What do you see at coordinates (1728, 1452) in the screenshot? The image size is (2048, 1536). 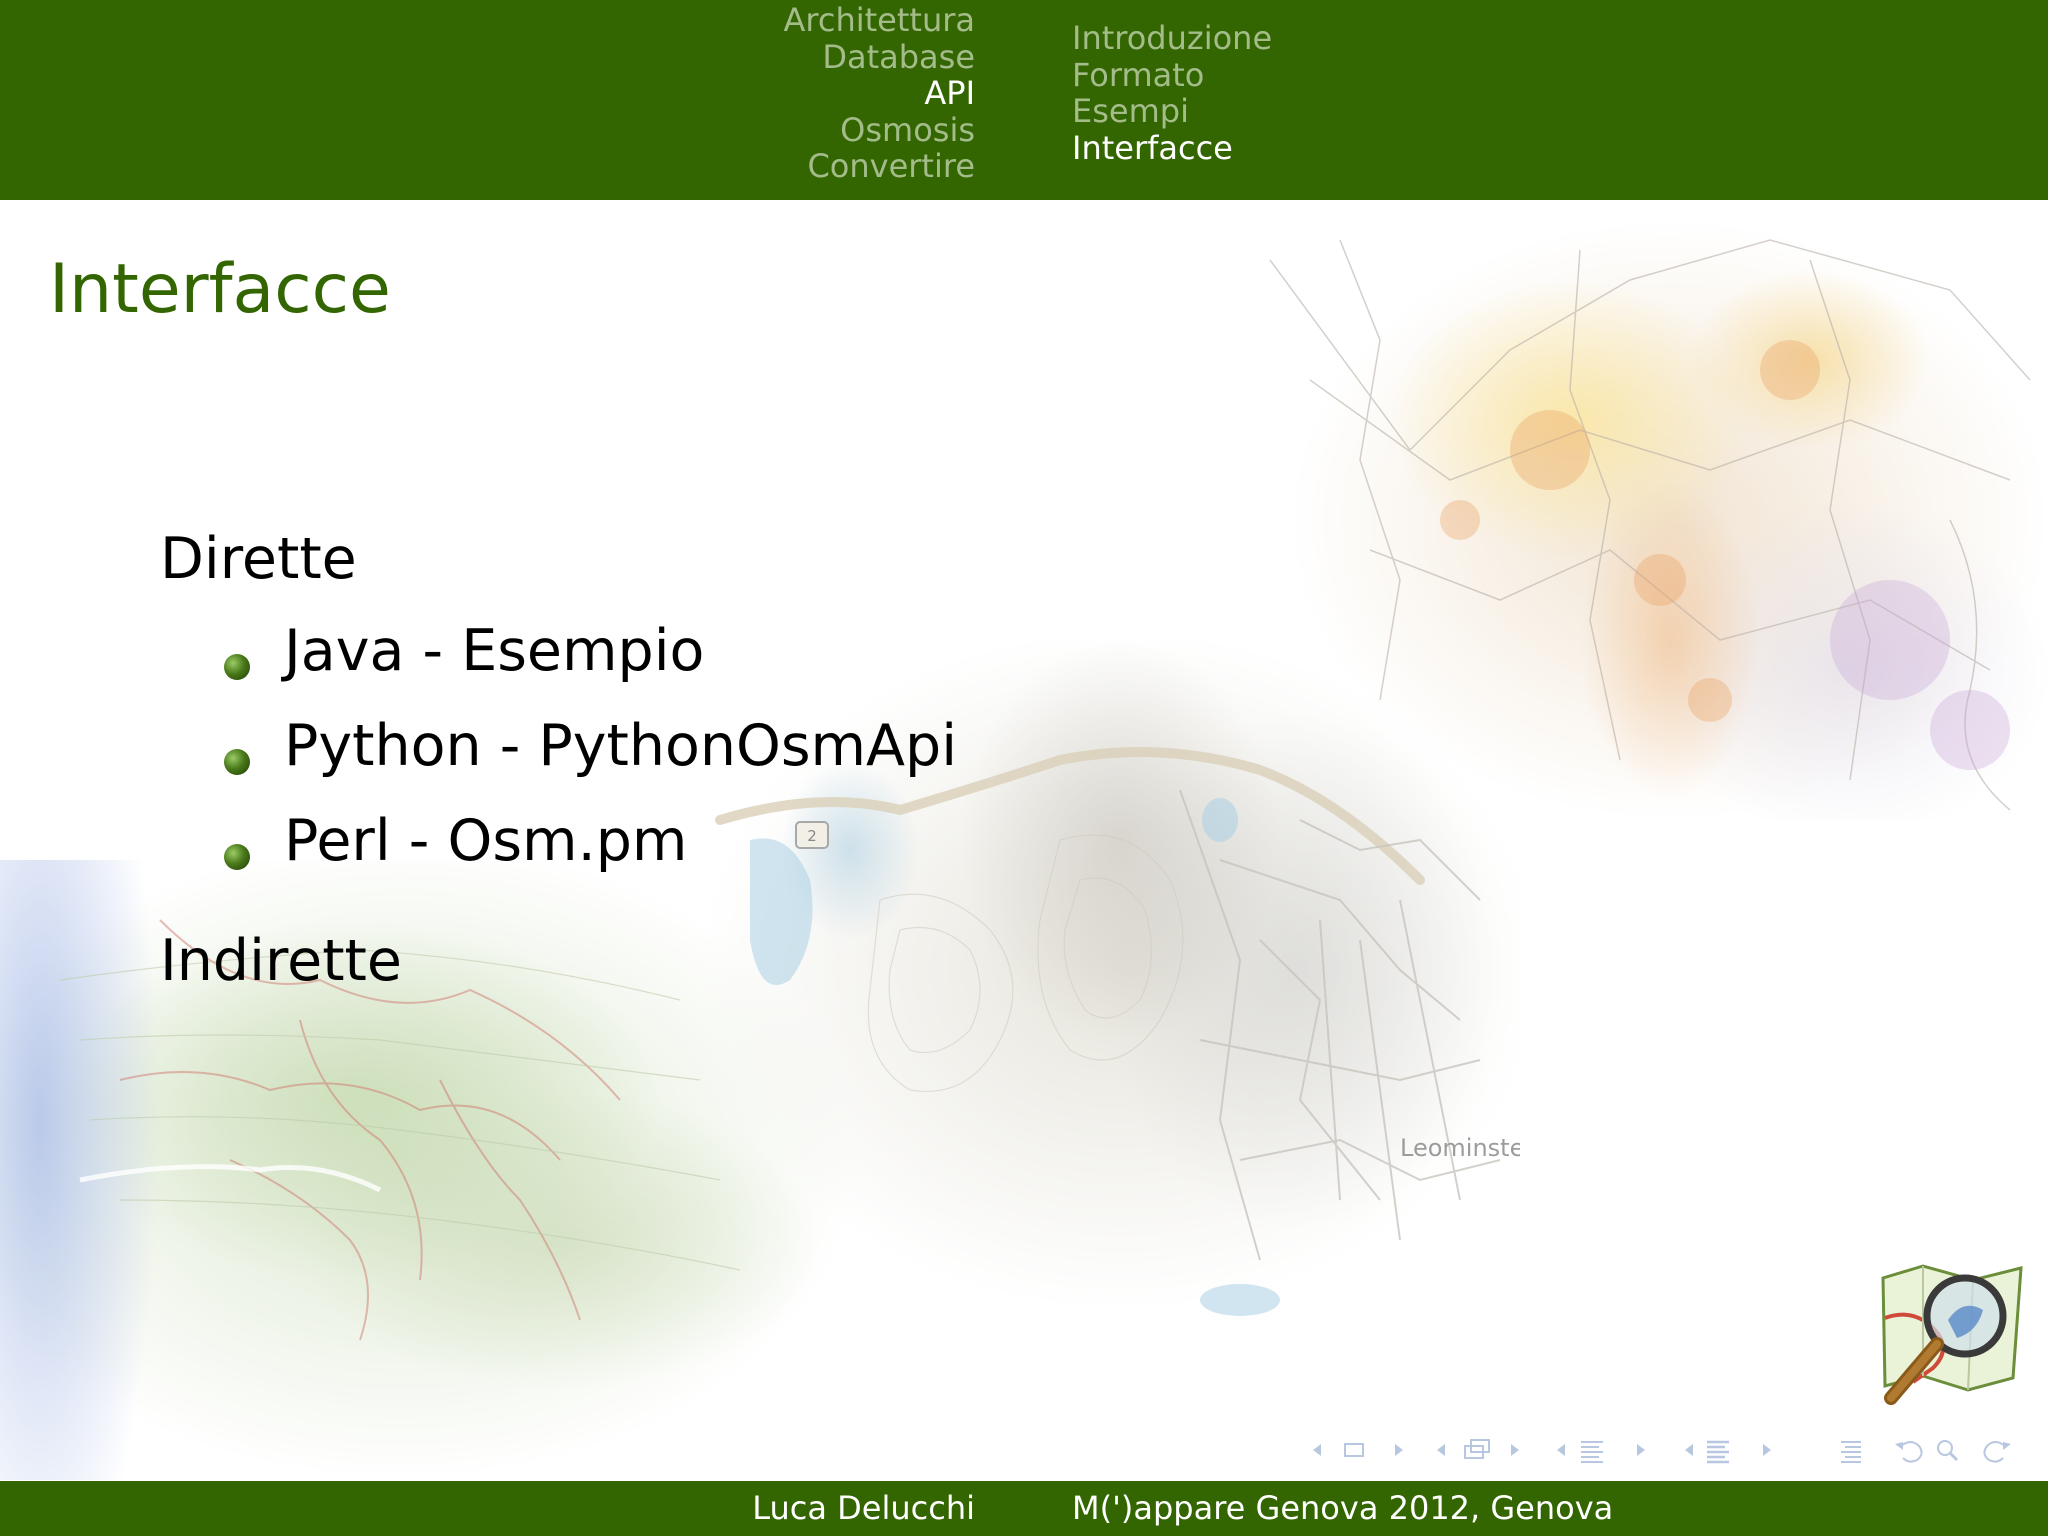 I see `doc-nav-icon` at bounding box center [1728, 1452].